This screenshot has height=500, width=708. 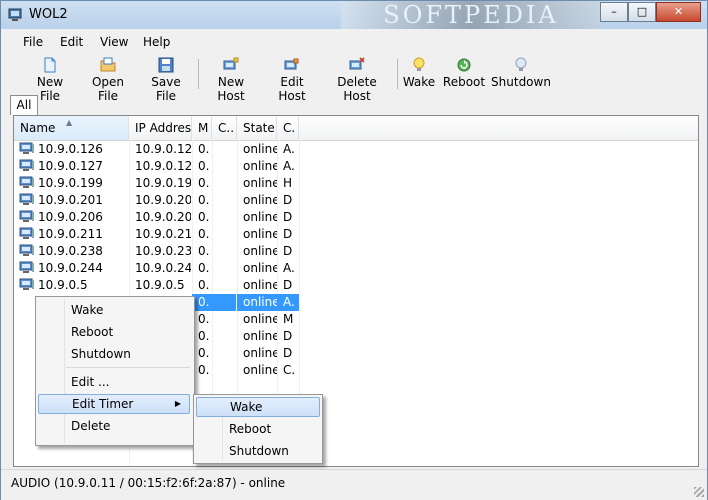 What do you see at coordinates (114, 42) in the screenshot?
I see `menu-view: View` at bounding box center [114, 42].